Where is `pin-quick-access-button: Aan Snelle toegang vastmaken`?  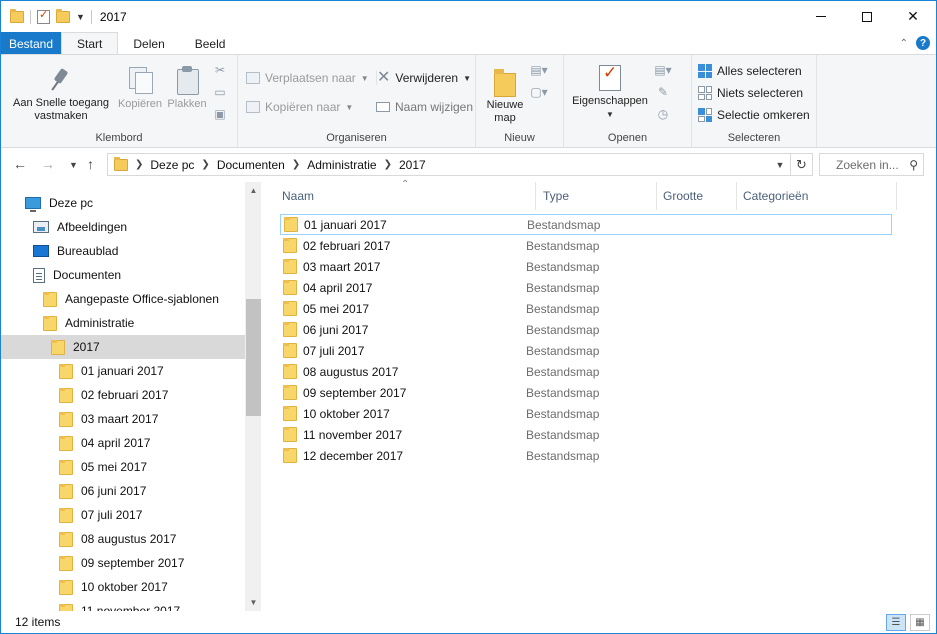 pin-quick-access-button: Aan Snelle toegang vastmaken is located at coordinates (61, 95).